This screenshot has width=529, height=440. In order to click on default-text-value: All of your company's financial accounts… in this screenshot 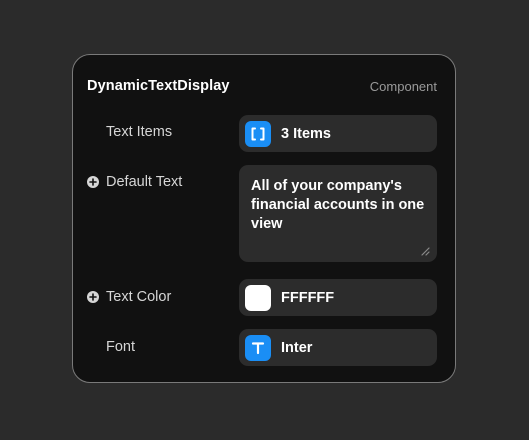, I will do `click(338, 205)`.